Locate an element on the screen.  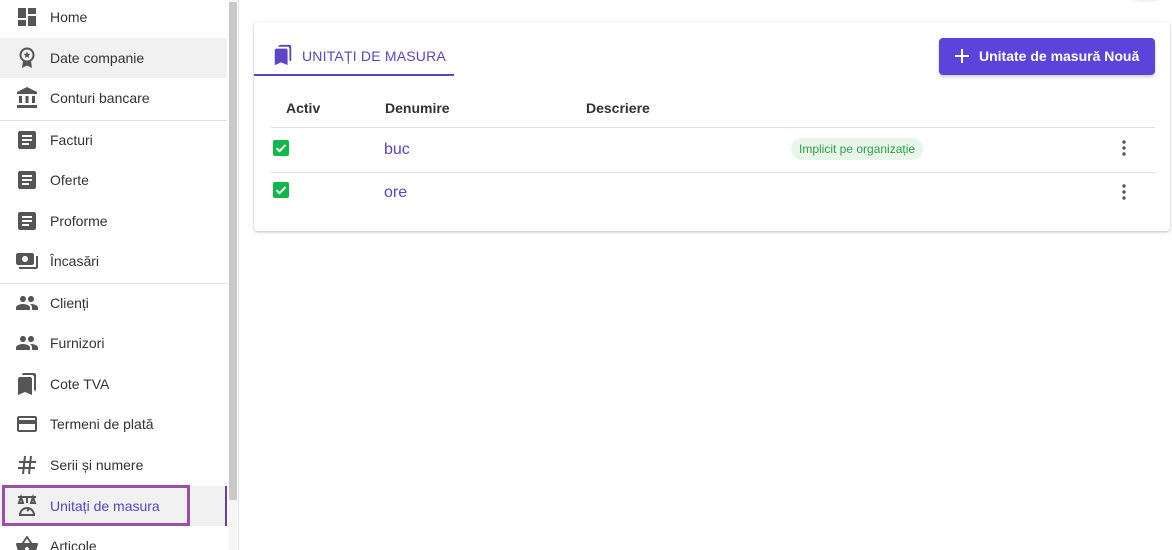
sidebar-item-furnizori: Furnizori is located at coordinates (113, 343).